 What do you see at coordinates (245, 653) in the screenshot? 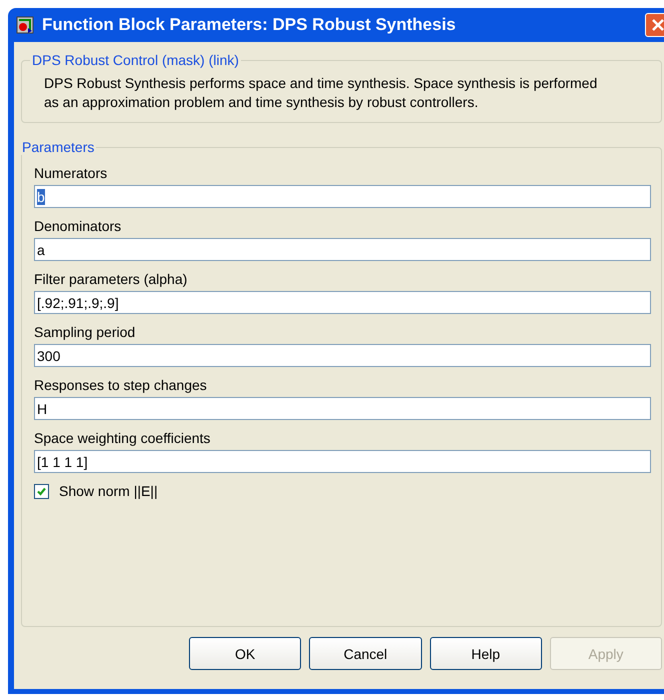
I see `dialog-button: OK` at bounding box center [245, 653].